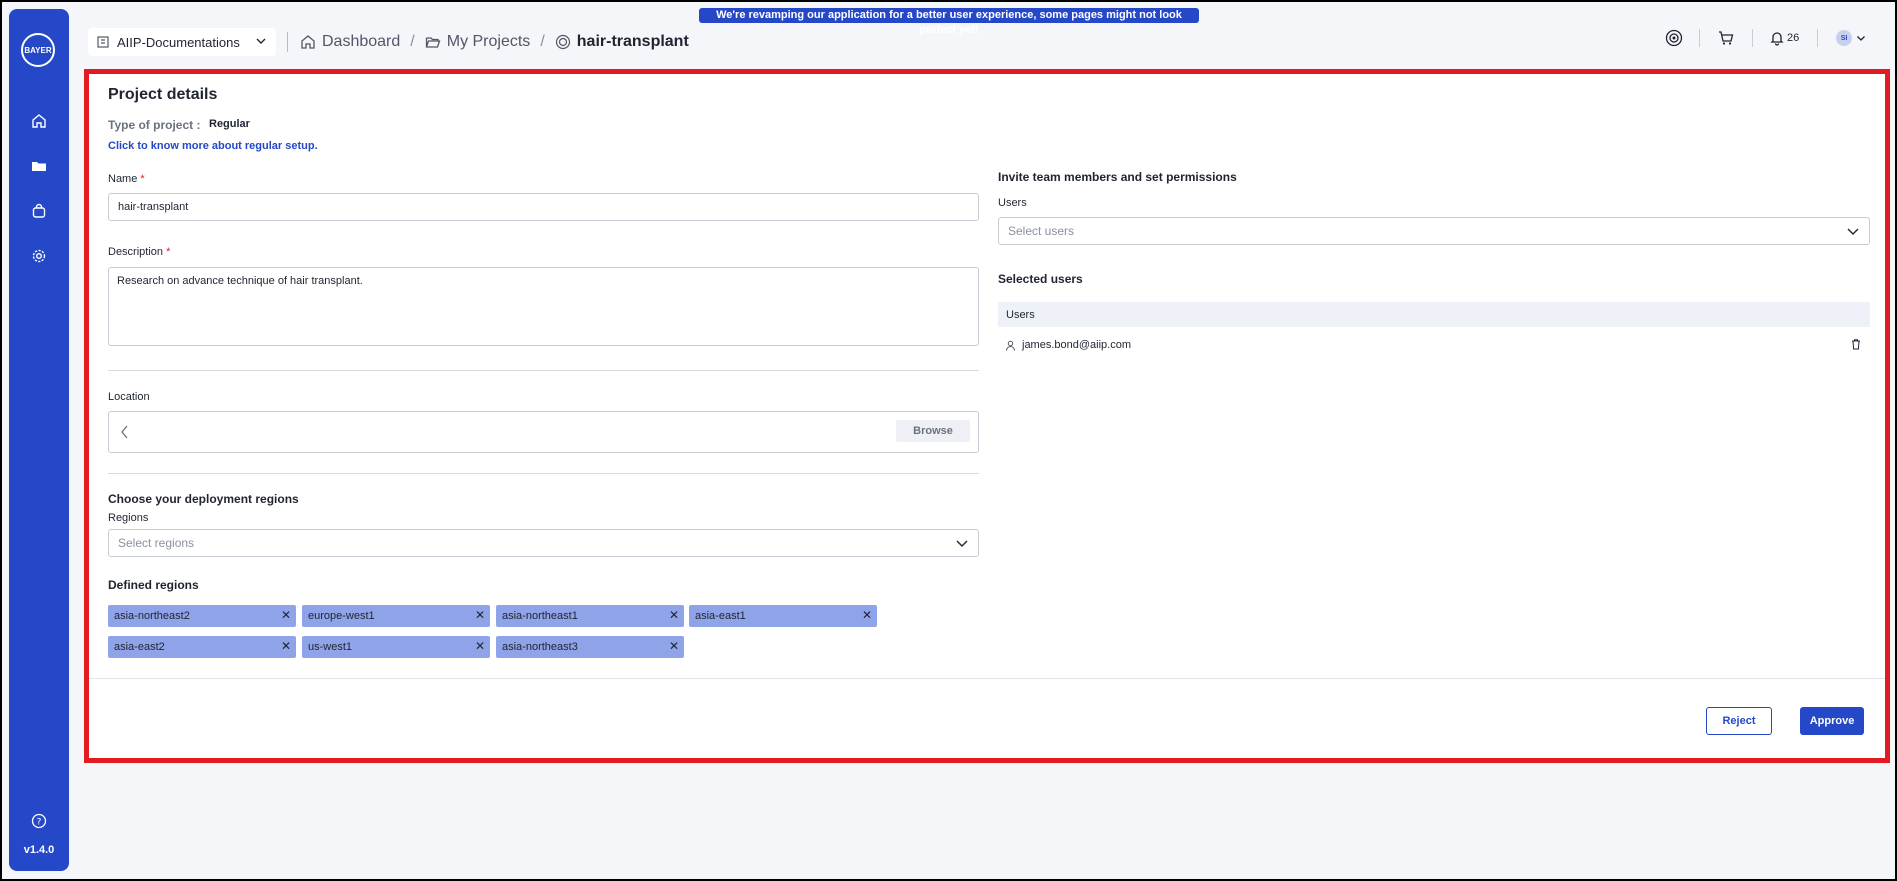 The height and width of the screenshot is (881, 1897). I want to click on gear-icon, so click(39, 256).